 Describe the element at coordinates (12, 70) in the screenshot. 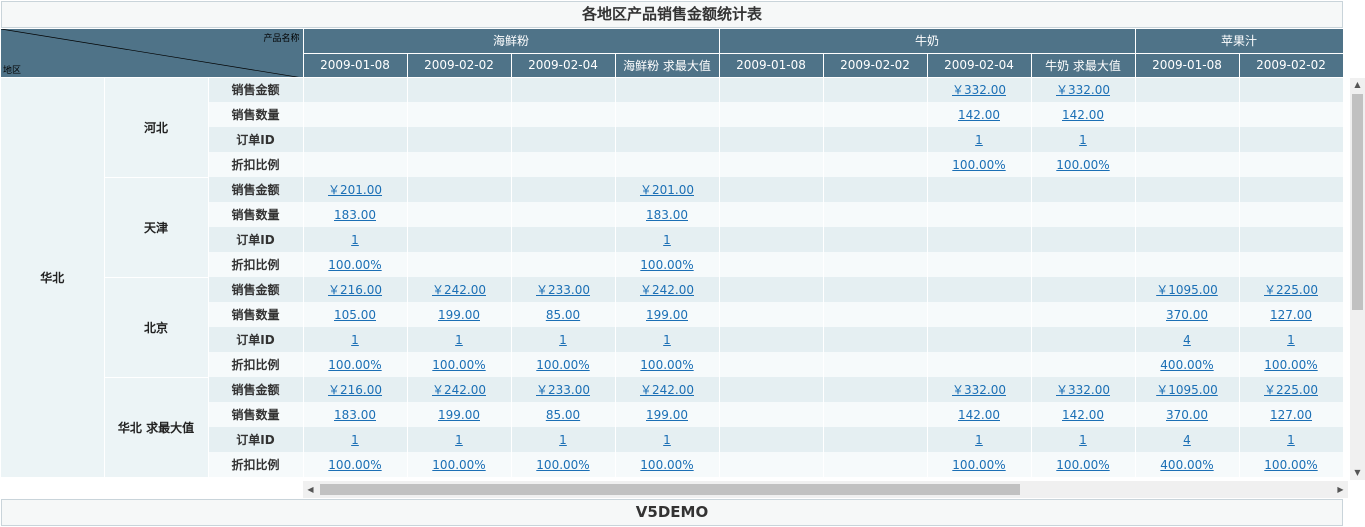

I see `corner-area-label: 地区` at that location.